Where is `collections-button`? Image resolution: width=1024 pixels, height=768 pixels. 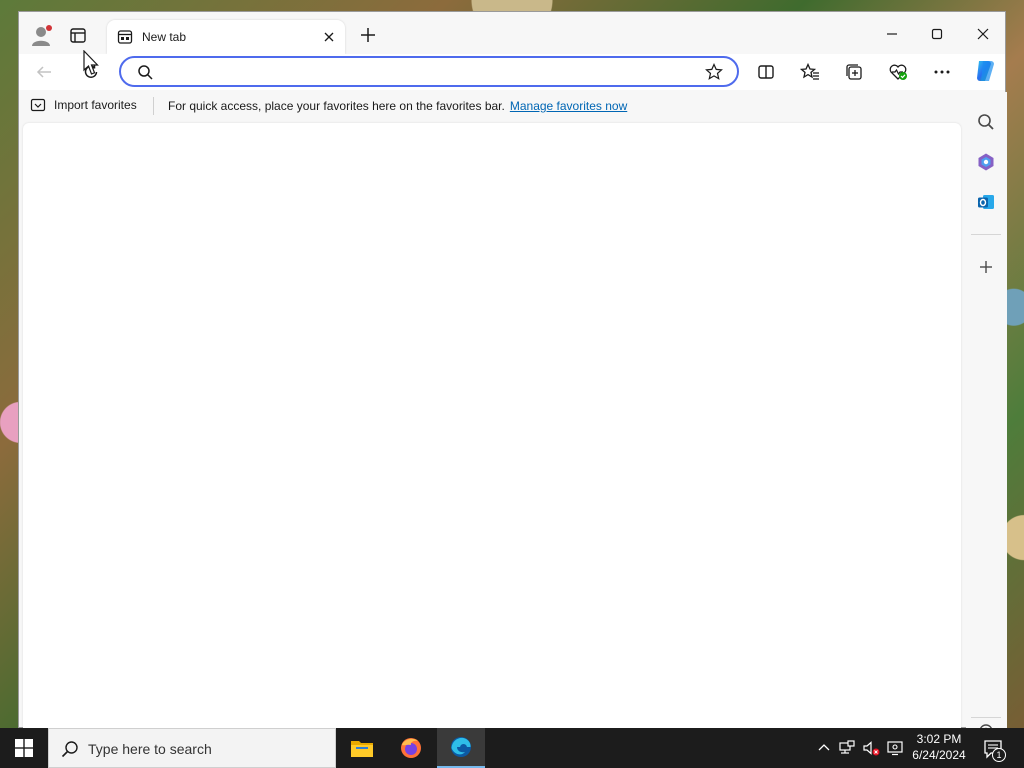 collections-button is located at coordinates (854, 72).